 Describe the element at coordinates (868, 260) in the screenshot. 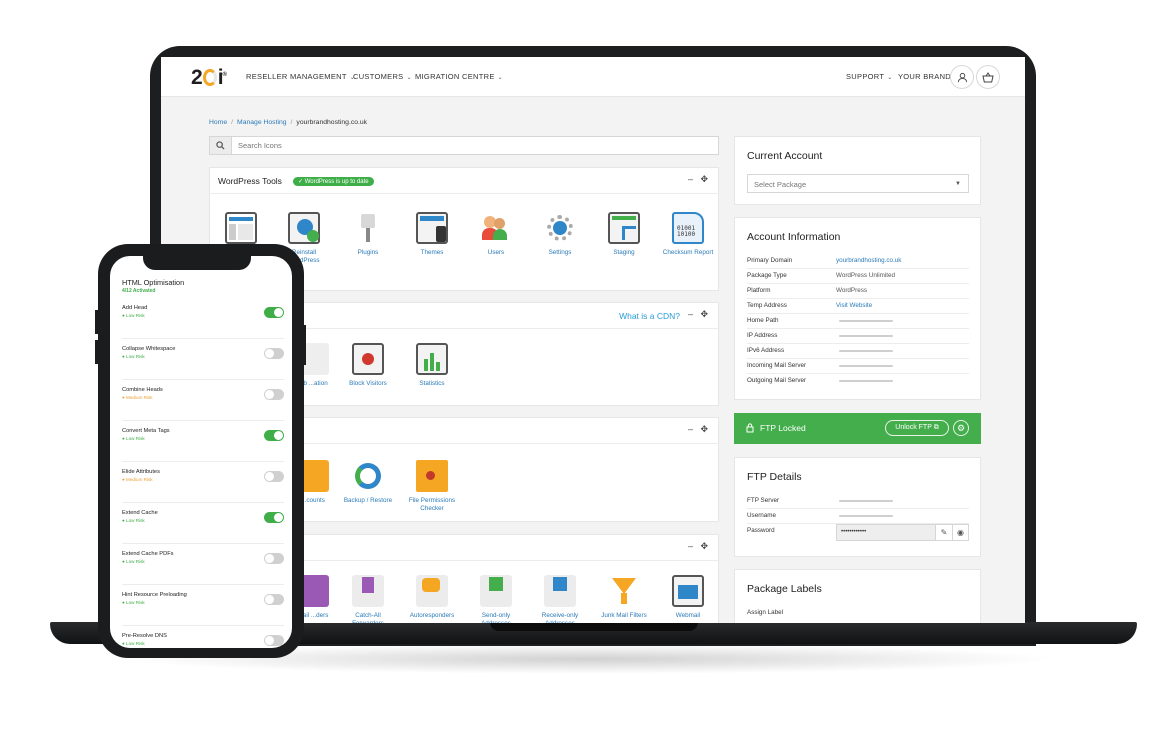

I see `primary-domain-link: yourbrandhosting.co.uk` at that location.